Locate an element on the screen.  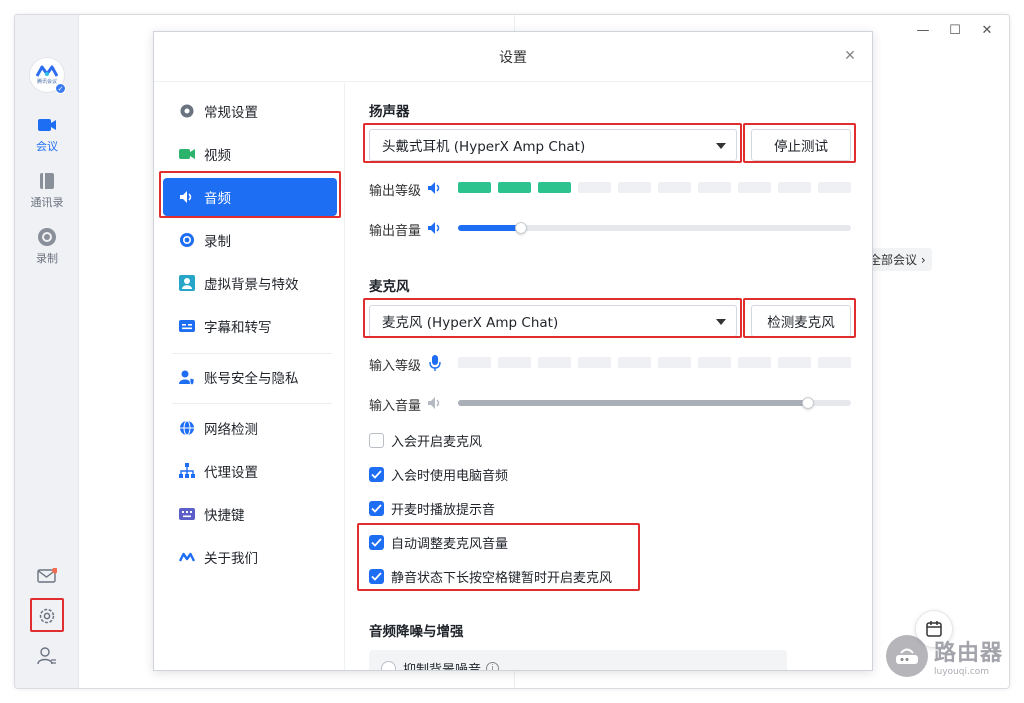
user-switch-icon is located at coordinates (46, 656).